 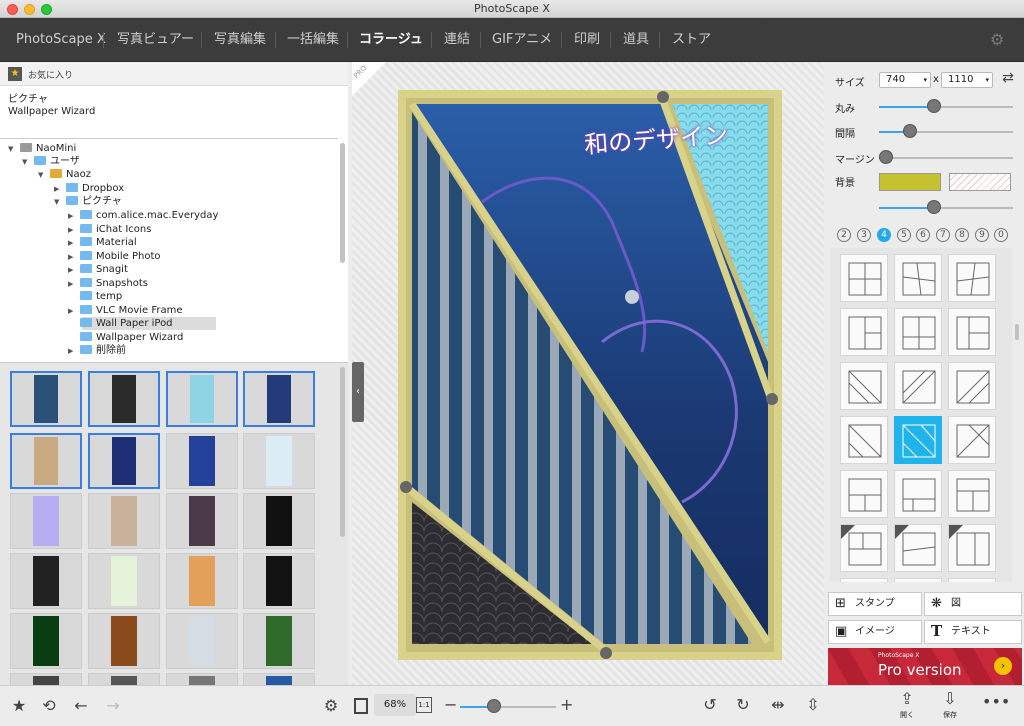 I want to click on photo-count-8: 8, so click(x=962, y=235).